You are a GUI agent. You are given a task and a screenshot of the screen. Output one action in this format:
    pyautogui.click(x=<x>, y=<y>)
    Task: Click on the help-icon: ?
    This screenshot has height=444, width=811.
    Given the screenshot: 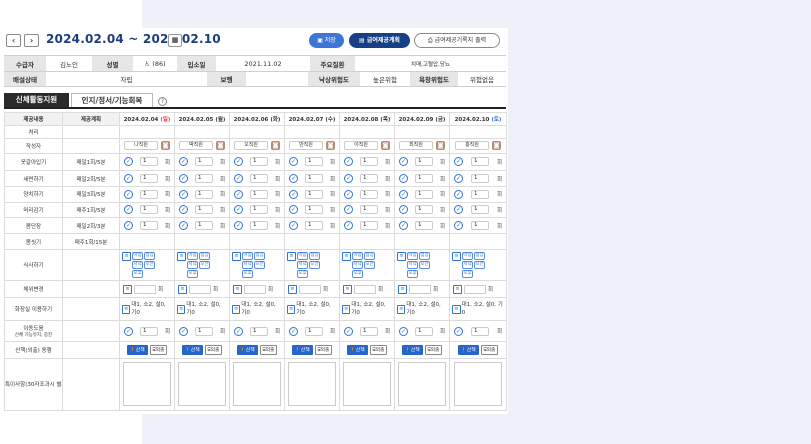 What is the action you would take?
    pyautogui.click(x=162, y=101)
    